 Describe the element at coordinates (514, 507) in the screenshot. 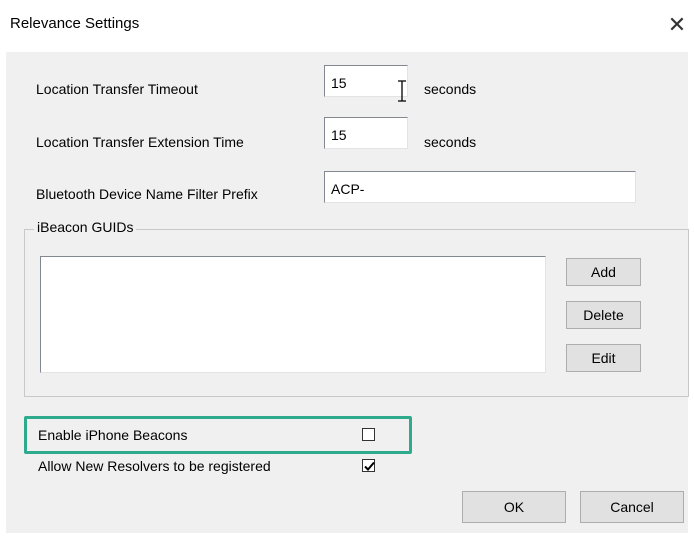

I see `ok-button: OK` at that location.